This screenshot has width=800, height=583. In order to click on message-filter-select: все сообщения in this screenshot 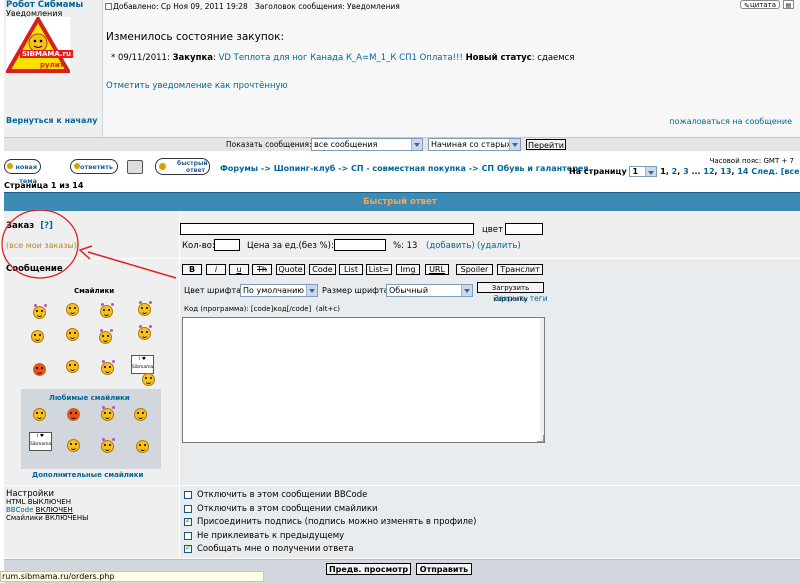, I will do `click(367, 144)`.